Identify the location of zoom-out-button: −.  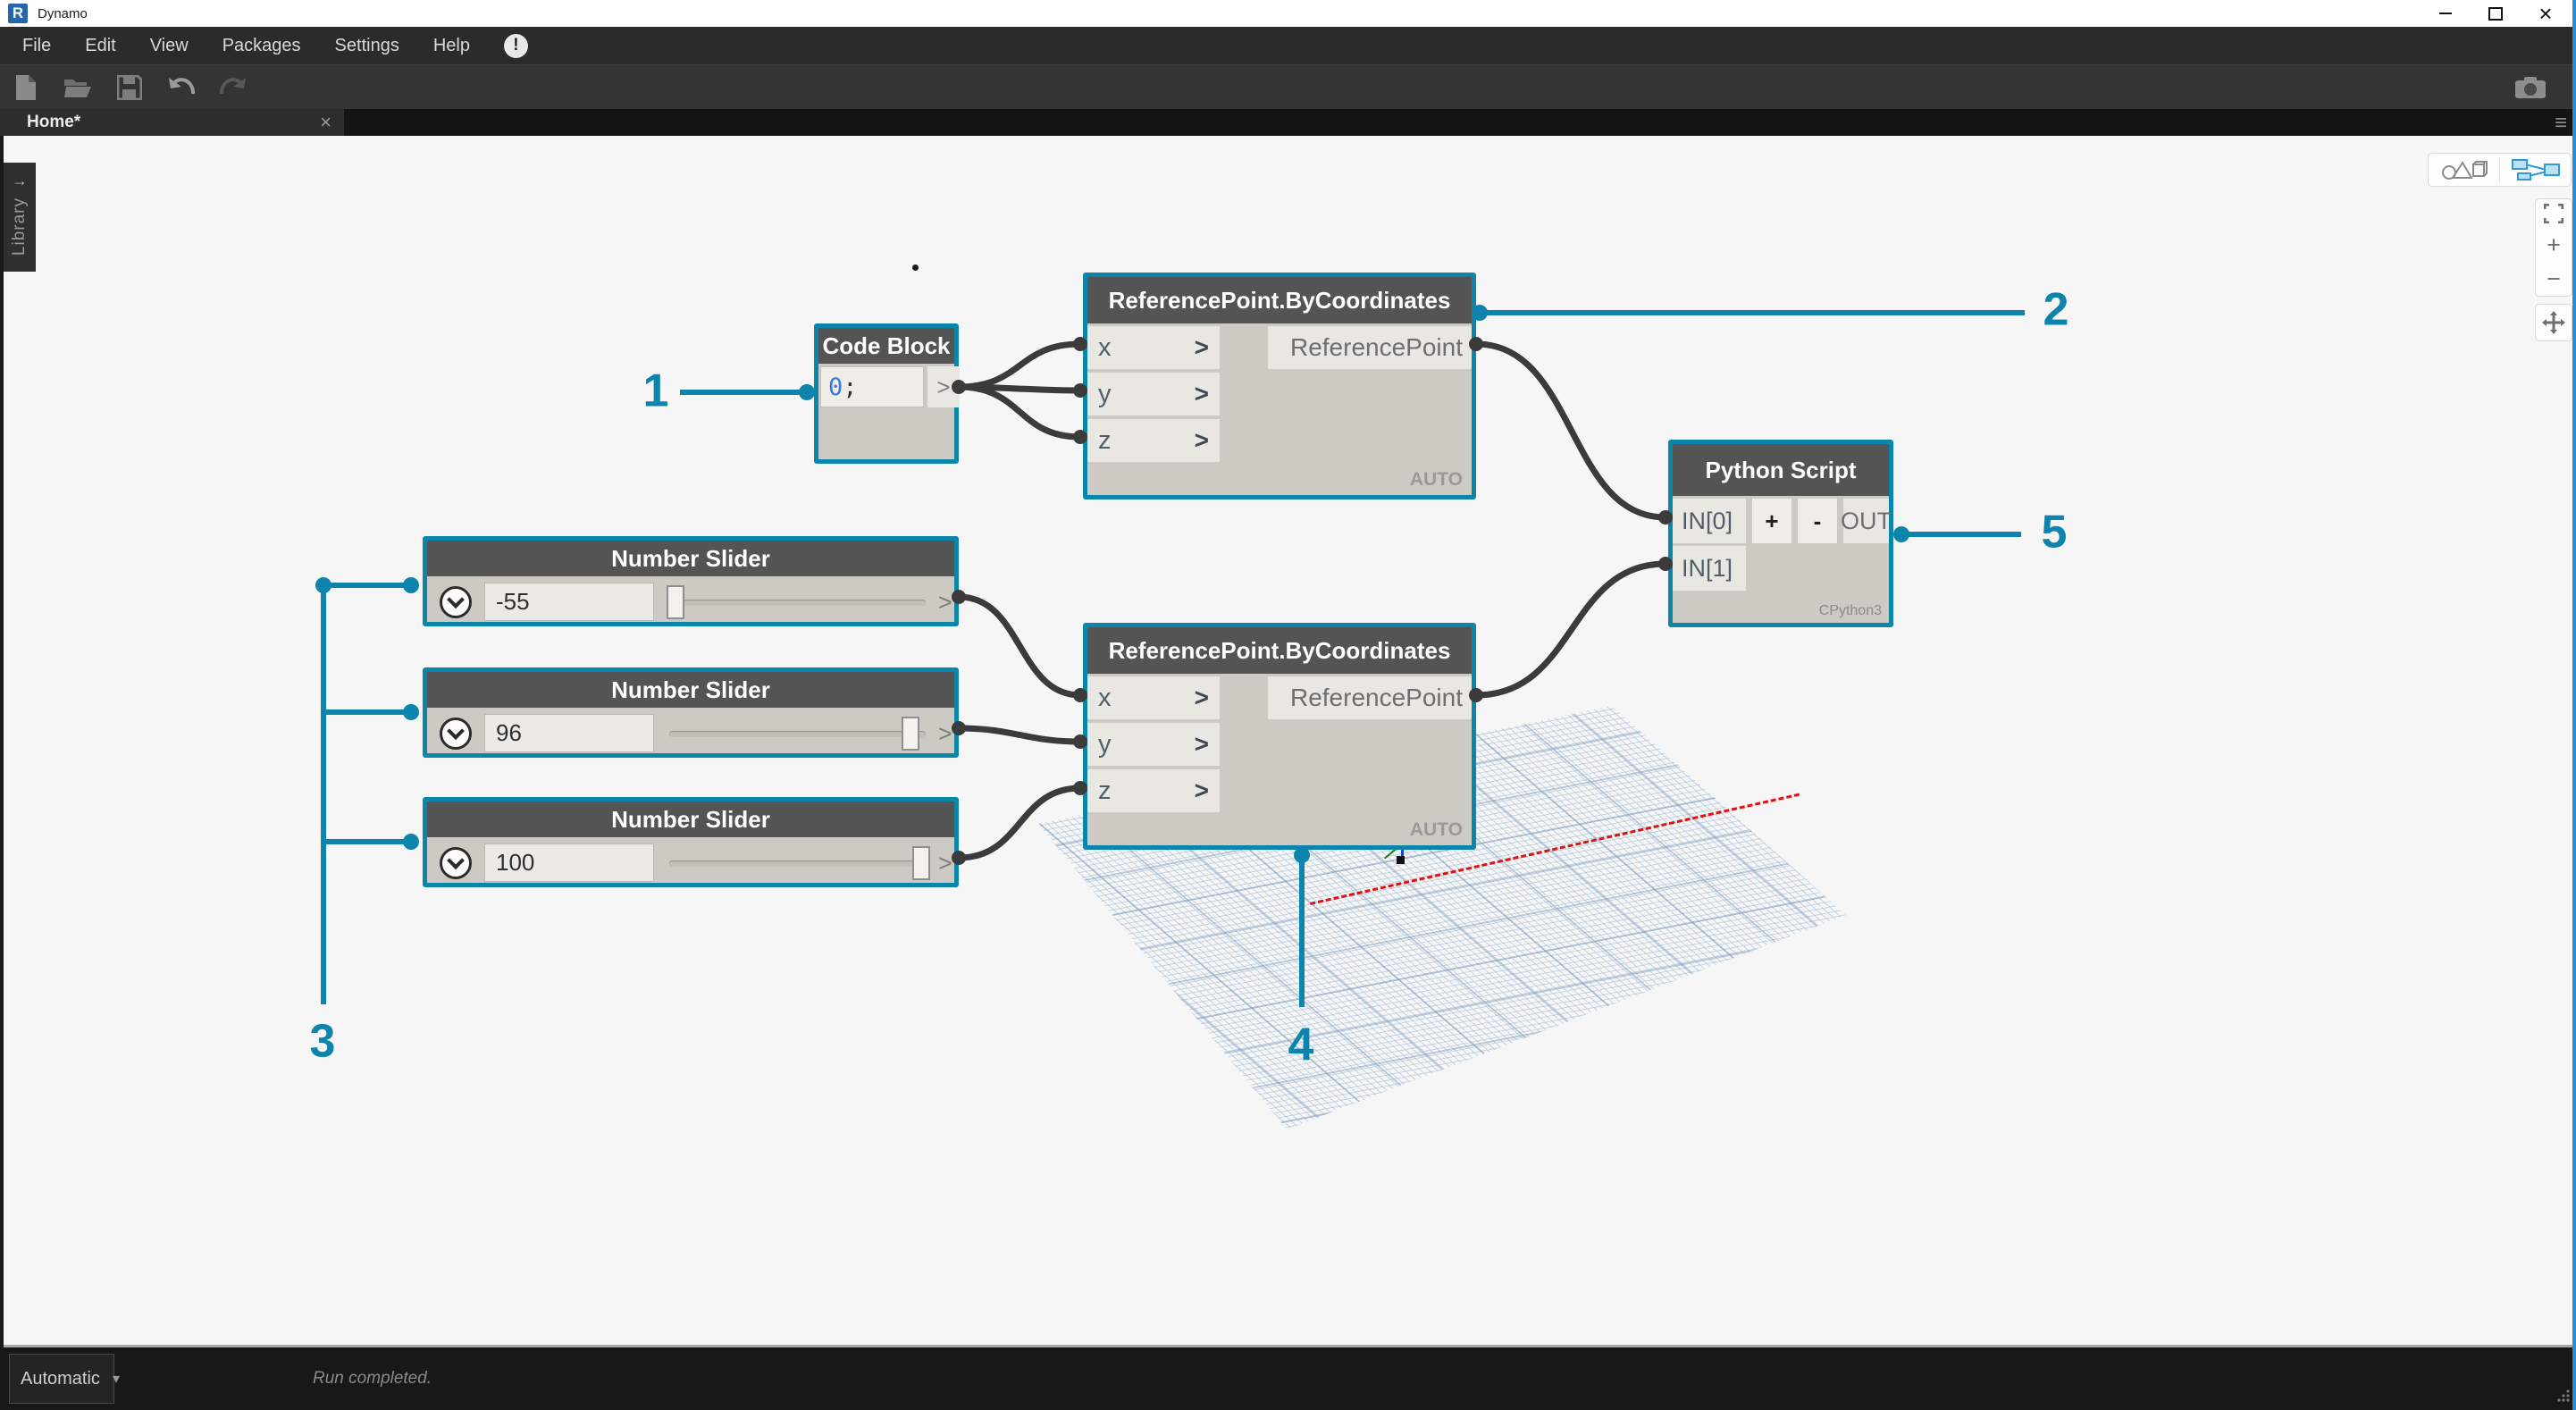
(2554, 278).